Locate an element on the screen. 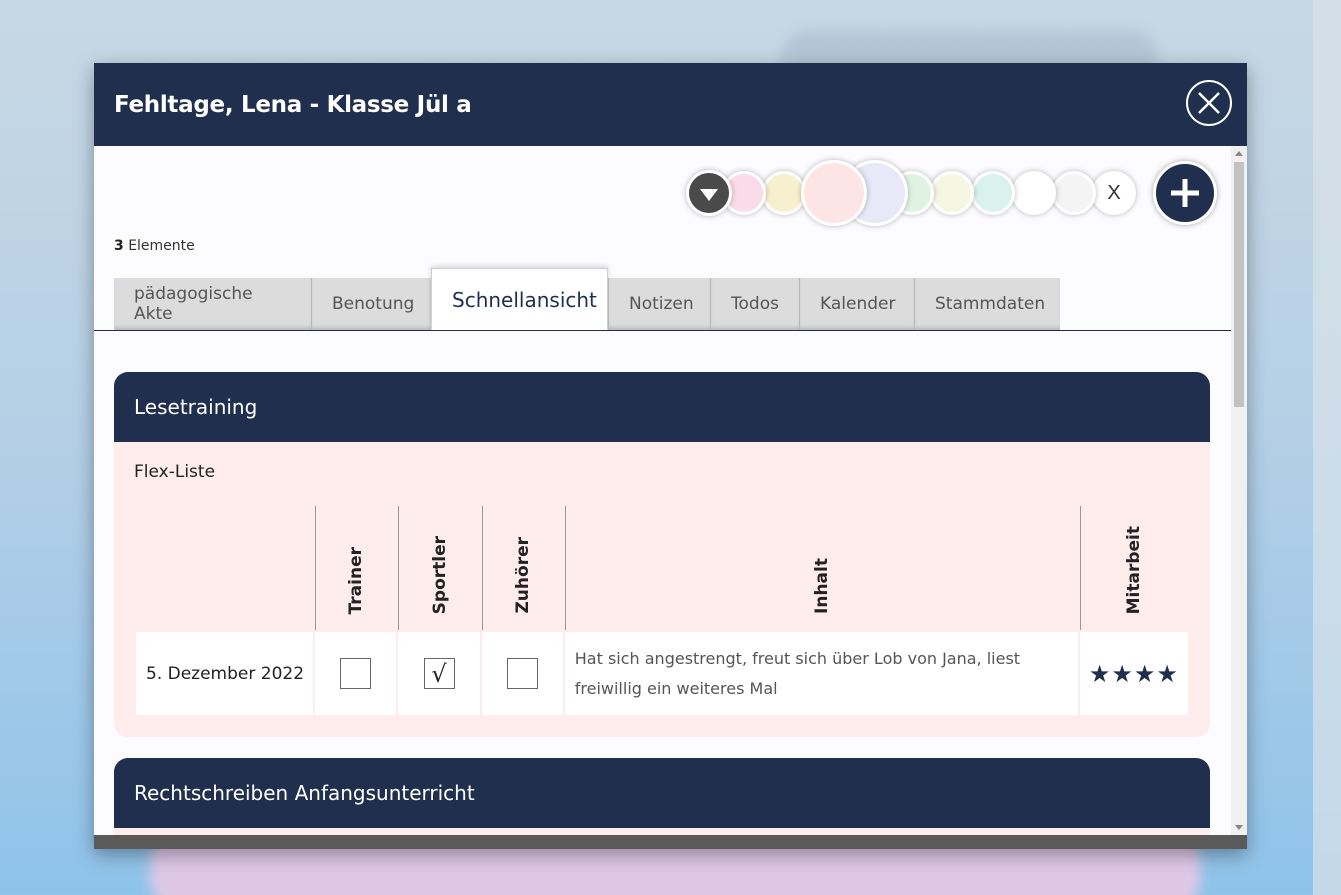 The height and width of the screenshot is (895, 1341). row-date: 5. Dezember 2022 is located at coordinates (225, 673).